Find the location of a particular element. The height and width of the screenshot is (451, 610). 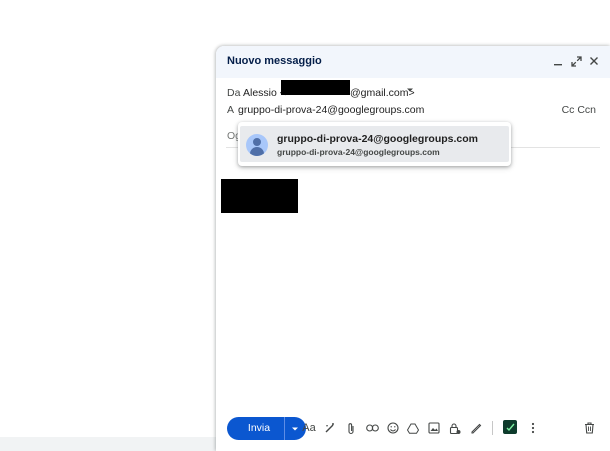

more-icon is located at coordinates (533, 428).